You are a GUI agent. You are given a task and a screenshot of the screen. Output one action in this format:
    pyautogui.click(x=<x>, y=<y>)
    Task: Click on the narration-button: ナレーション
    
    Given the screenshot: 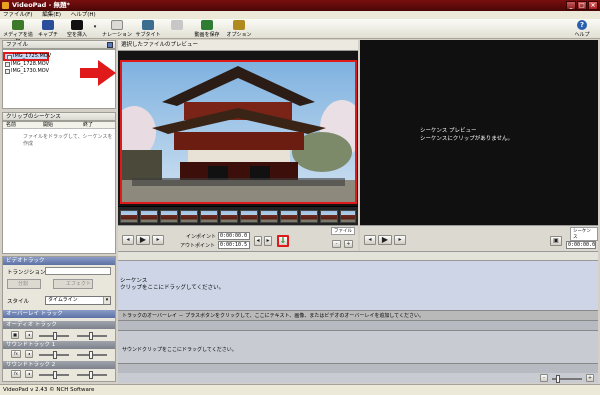 What is the action you would take?
    pyautogui.click(x=117, y=29)
    